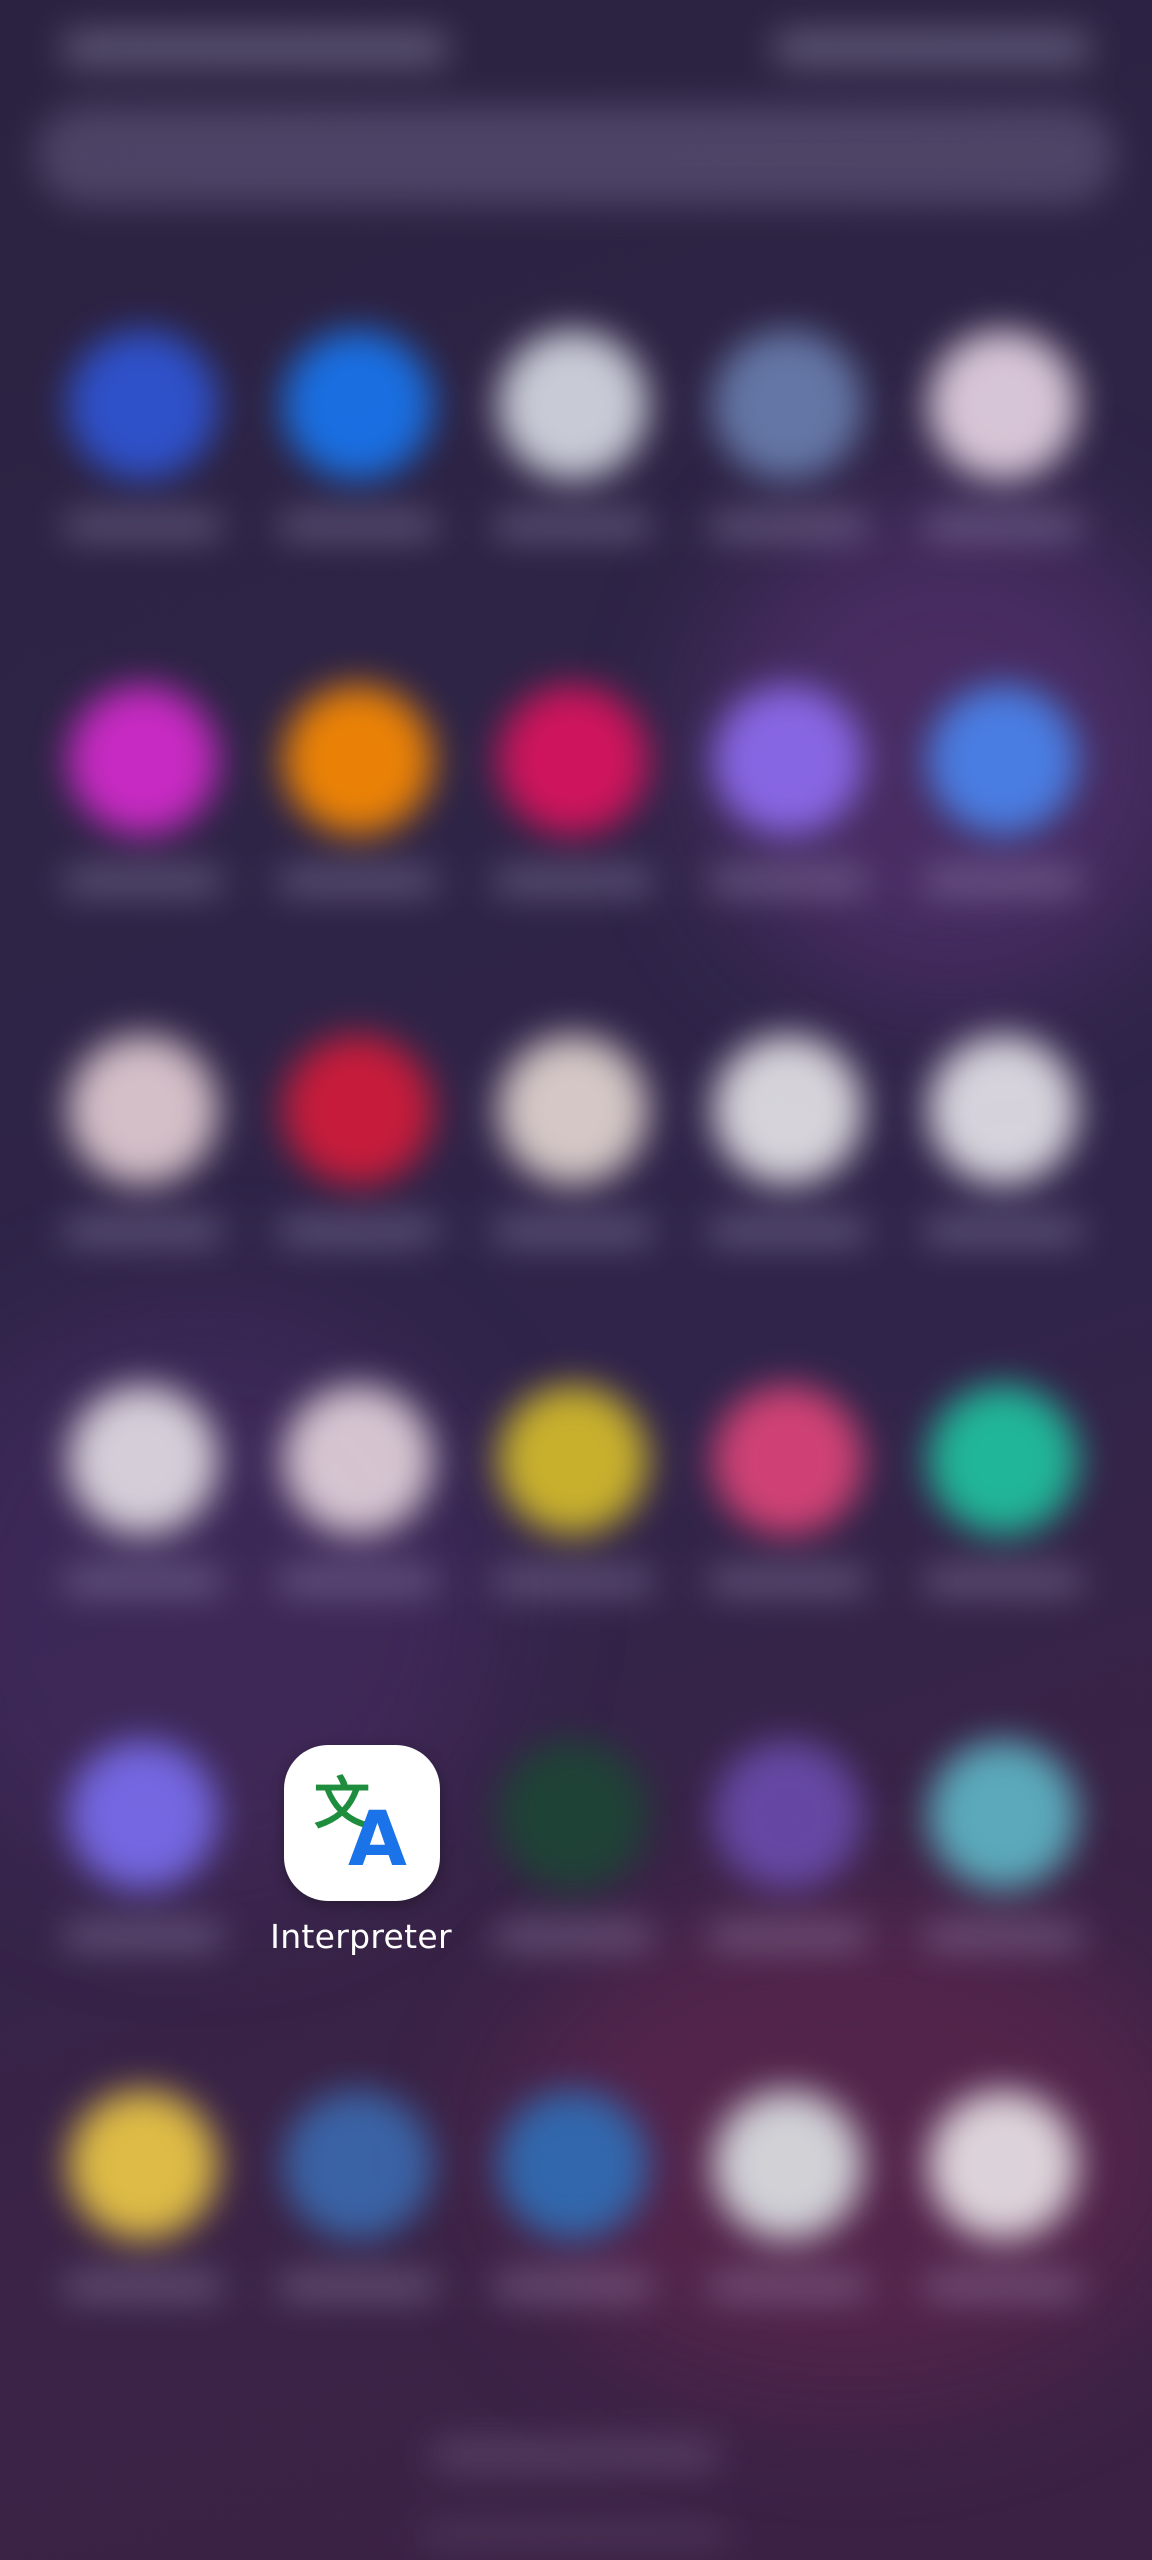  Describe the element at coordinates (361, 1936) in the screenshot. I see `app-label: Interpreter` at that location.